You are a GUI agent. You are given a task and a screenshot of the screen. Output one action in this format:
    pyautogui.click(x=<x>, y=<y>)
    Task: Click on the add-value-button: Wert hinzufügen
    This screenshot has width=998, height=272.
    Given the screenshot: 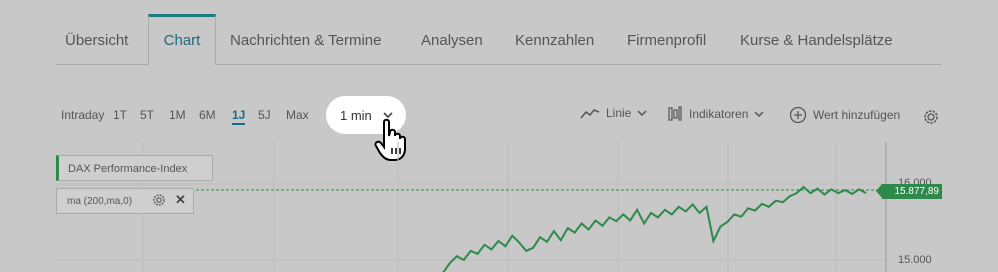 What is the action you would take?
    pyautogui.click(x=844, y=115)
    